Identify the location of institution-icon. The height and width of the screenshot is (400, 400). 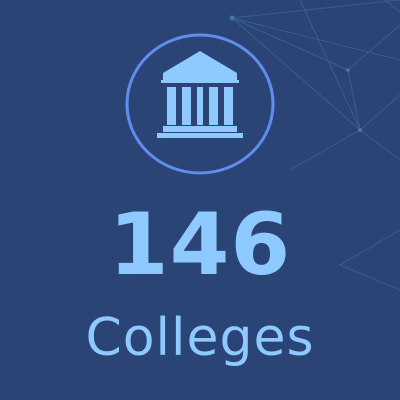
(200, 104).